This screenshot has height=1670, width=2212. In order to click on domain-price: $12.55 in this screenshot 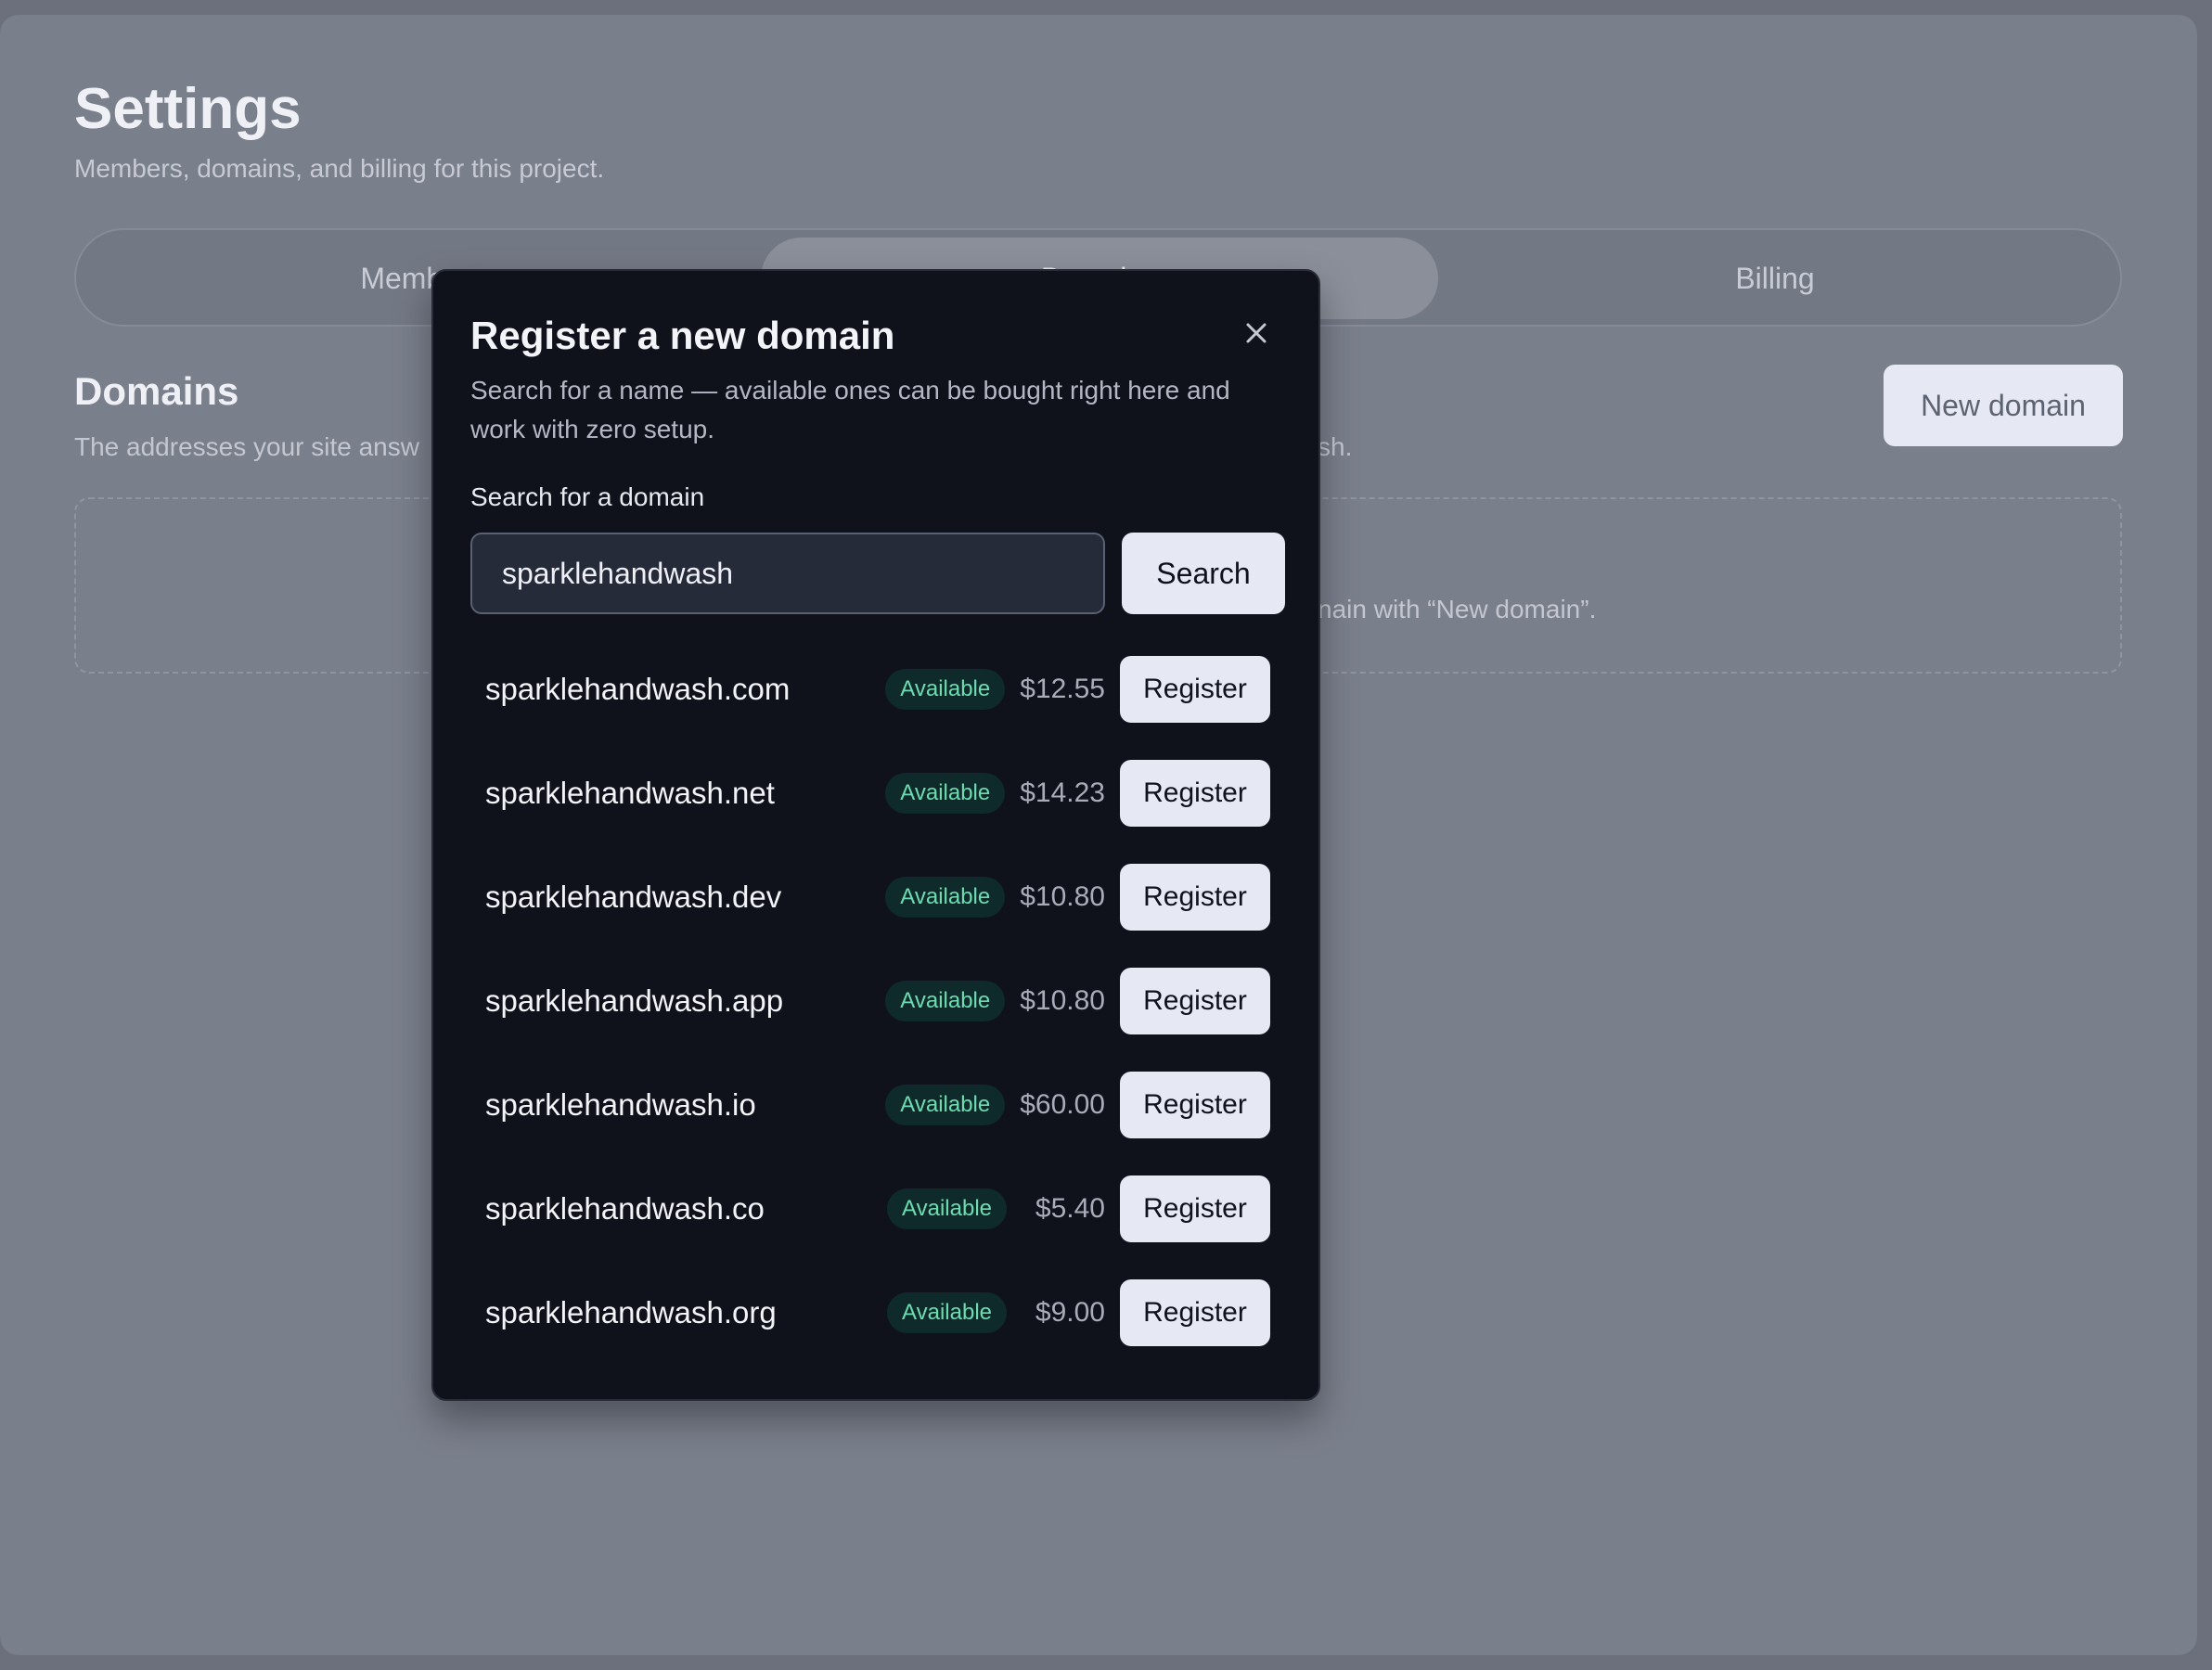, I will do `click(1062, 689)`.